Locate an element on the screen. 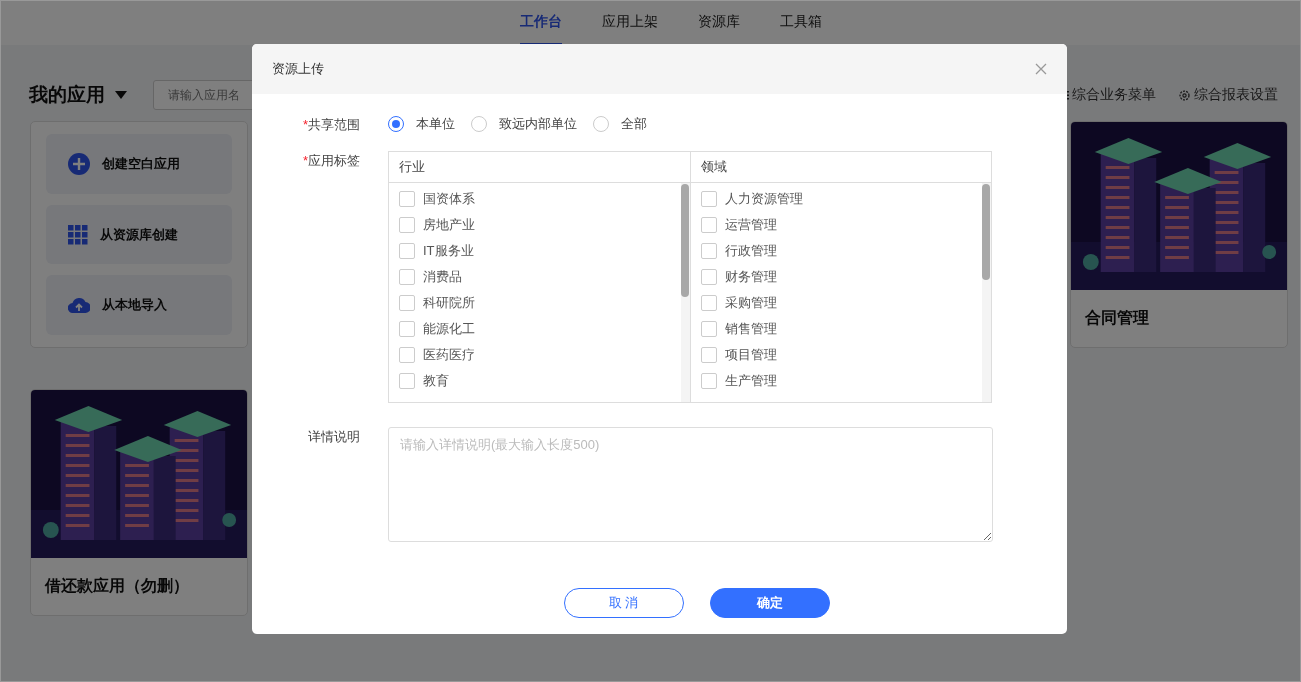 The image size is (1301, 682). app-card-title: 借还款应用（勿删） is located at coordinates (116, 586).